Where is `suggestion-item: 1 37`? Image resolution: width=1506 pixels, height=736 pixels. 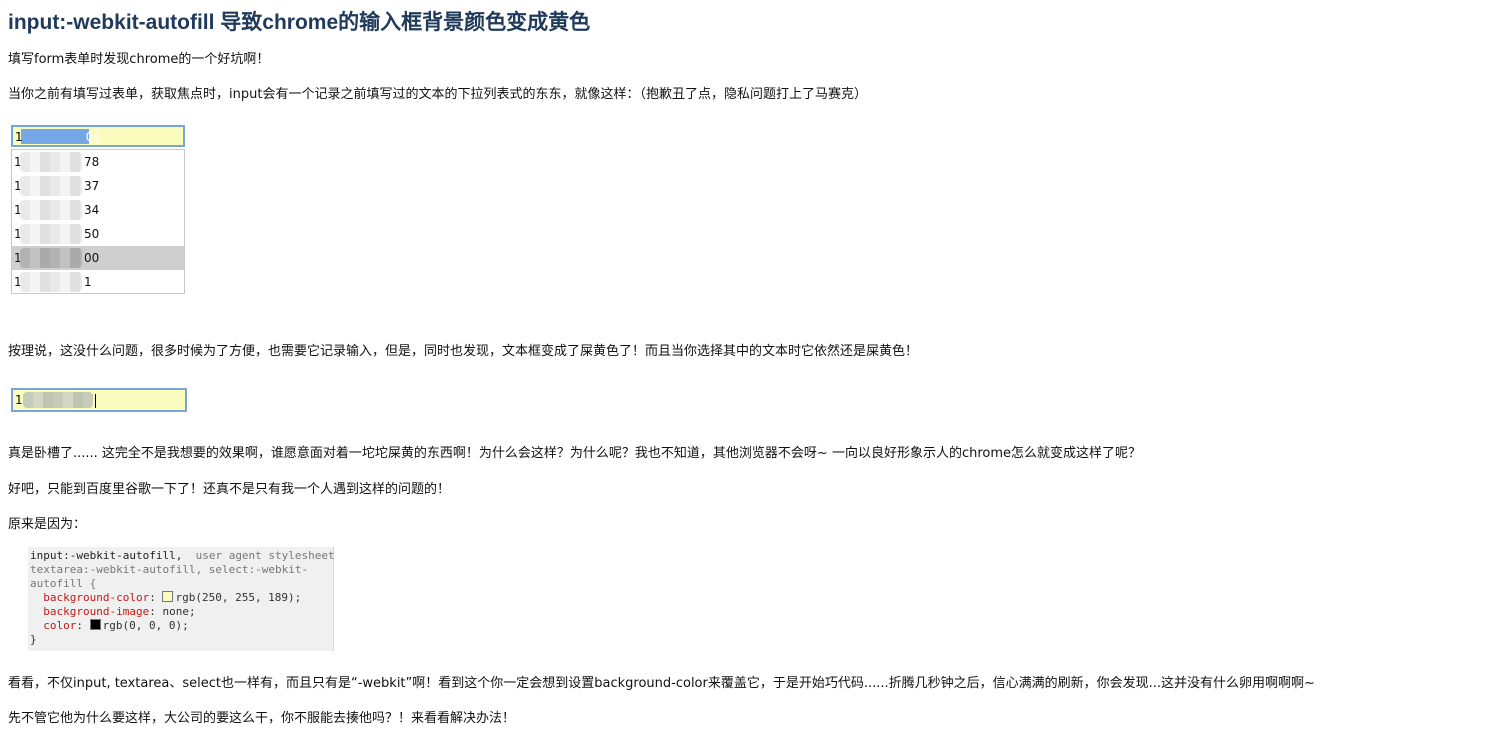
suggestion-item: 1 37 is located at coordinates (98, 186).